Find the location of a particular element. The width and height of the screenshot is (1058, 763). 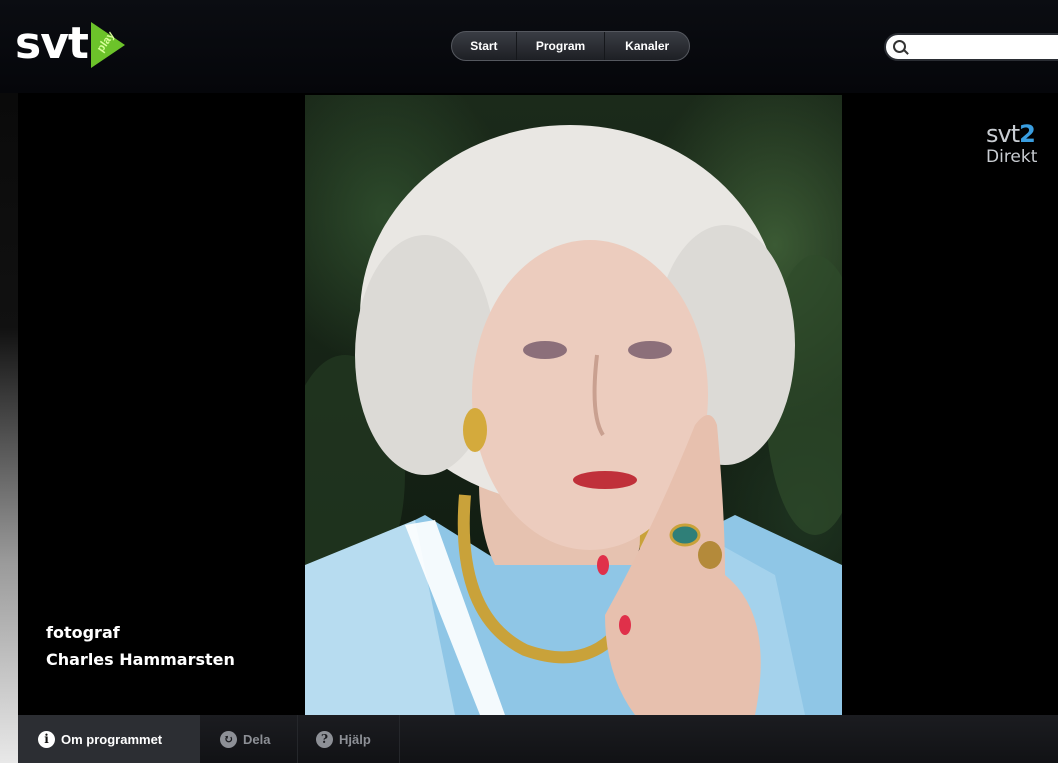

tab-dela: ↻ Dela is located at coordinates (249, 739).